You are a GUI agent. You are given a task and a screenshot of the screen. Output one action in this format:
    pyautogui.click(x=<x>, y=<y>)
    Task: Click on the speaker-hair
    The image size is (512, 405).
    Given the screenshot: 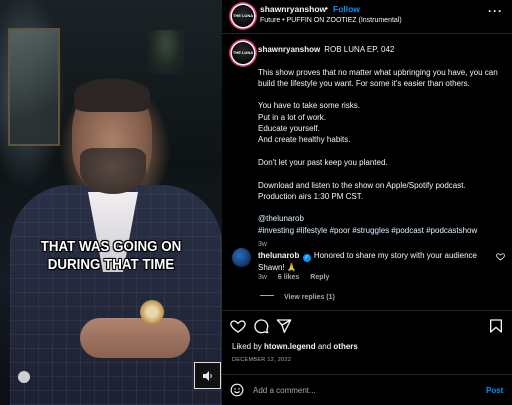 What is the action you would take?
    pyautogui.click(x=112, y=95)
    